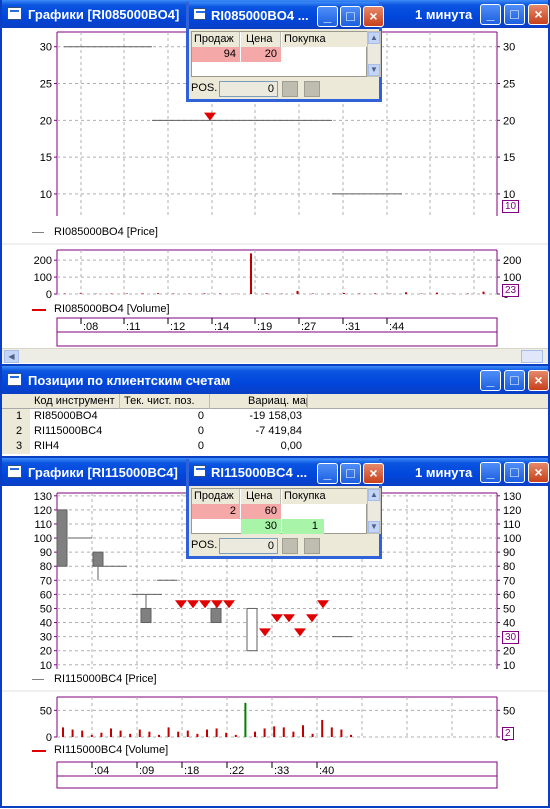 The width and height of the screenshot is (550, 809). I want to click on order-book-2-titlebar: RI115000BC4 ... _ □ ×, so click(284, 472).